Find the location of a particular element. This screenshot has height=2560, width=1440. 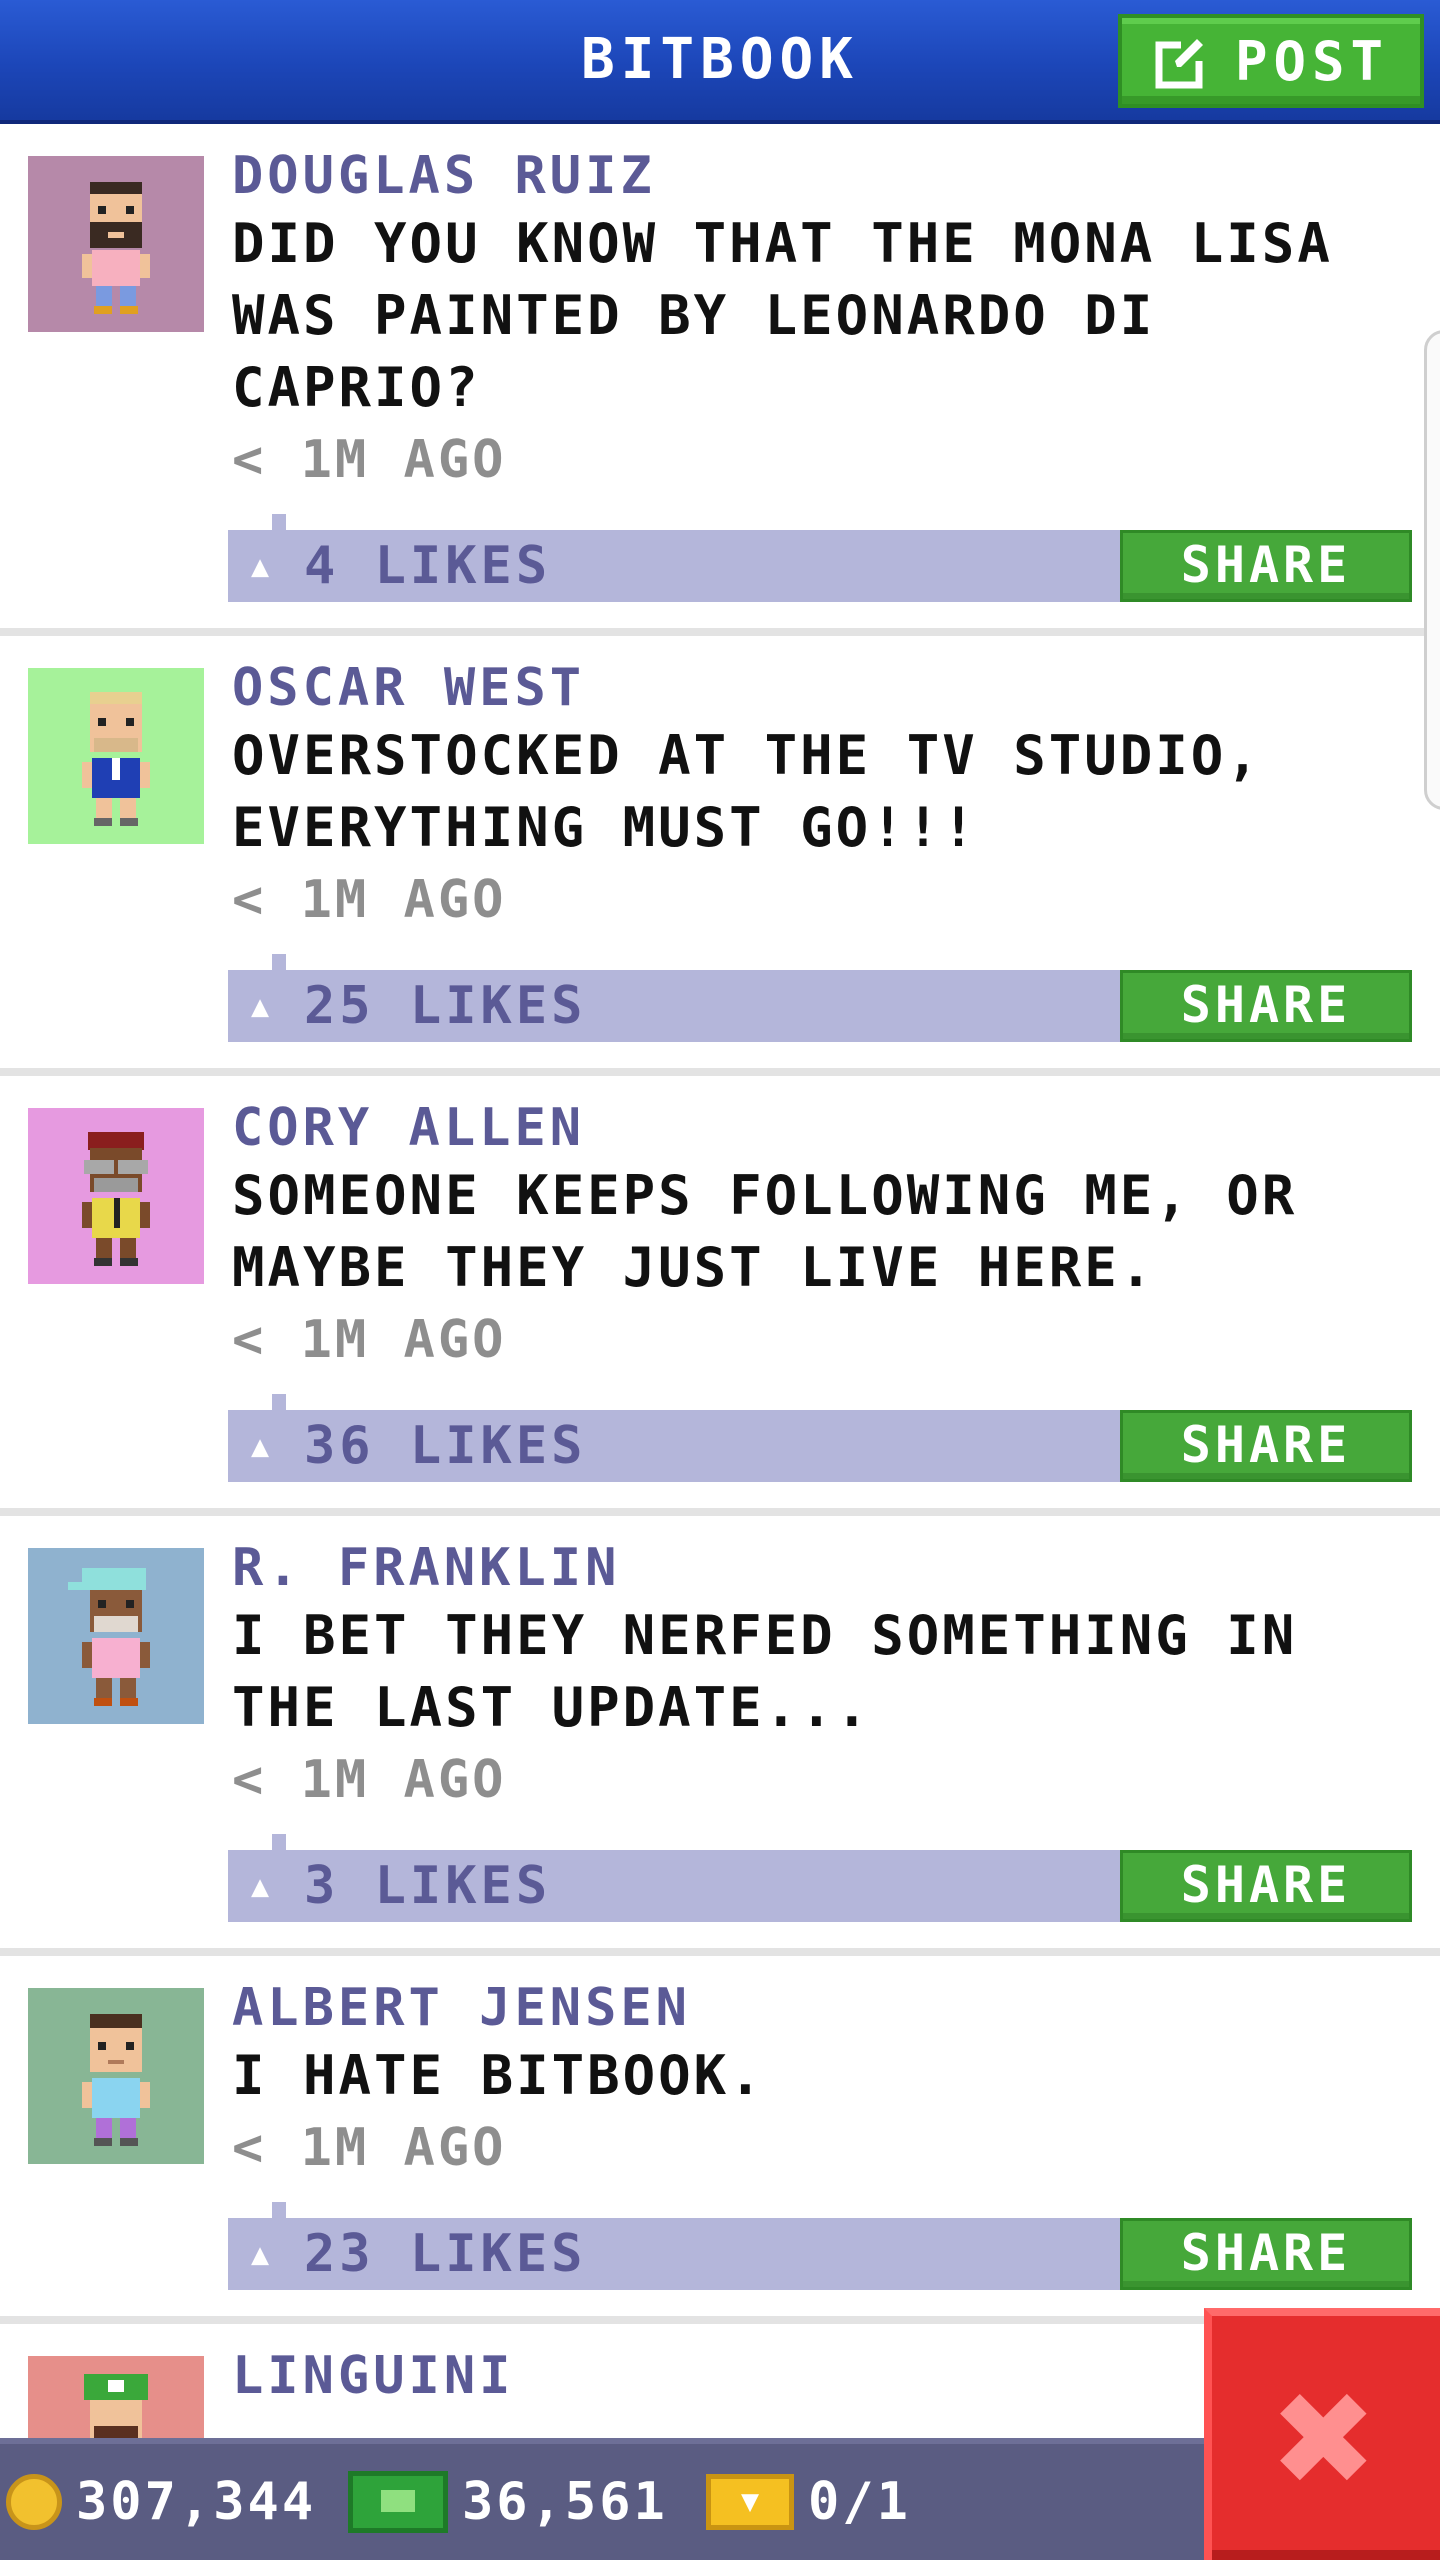

avatar-douglas-ruiz is located at coordinates (116, 244).